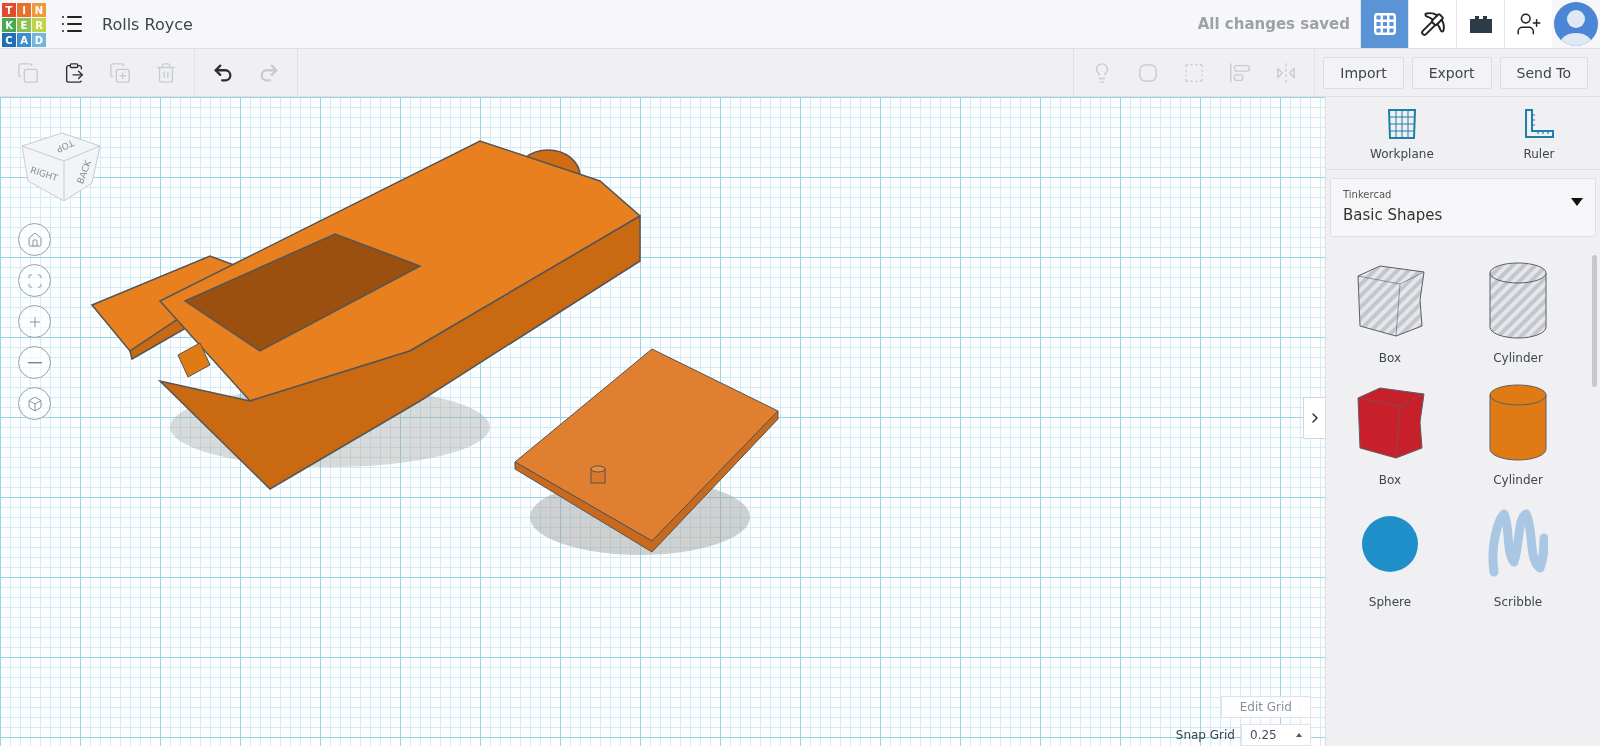  Describe the element at coordinates (9, 10) in the screenshot. I see `logo-letter: T` at that location.